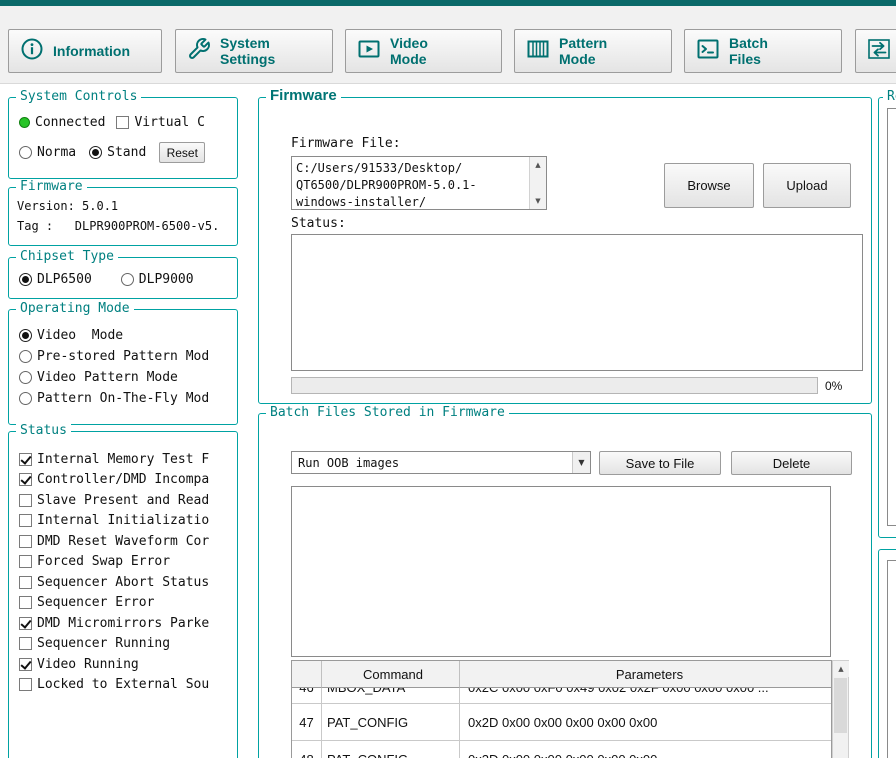  I want to click on prestored-pattern-radio, so click(25, 356).